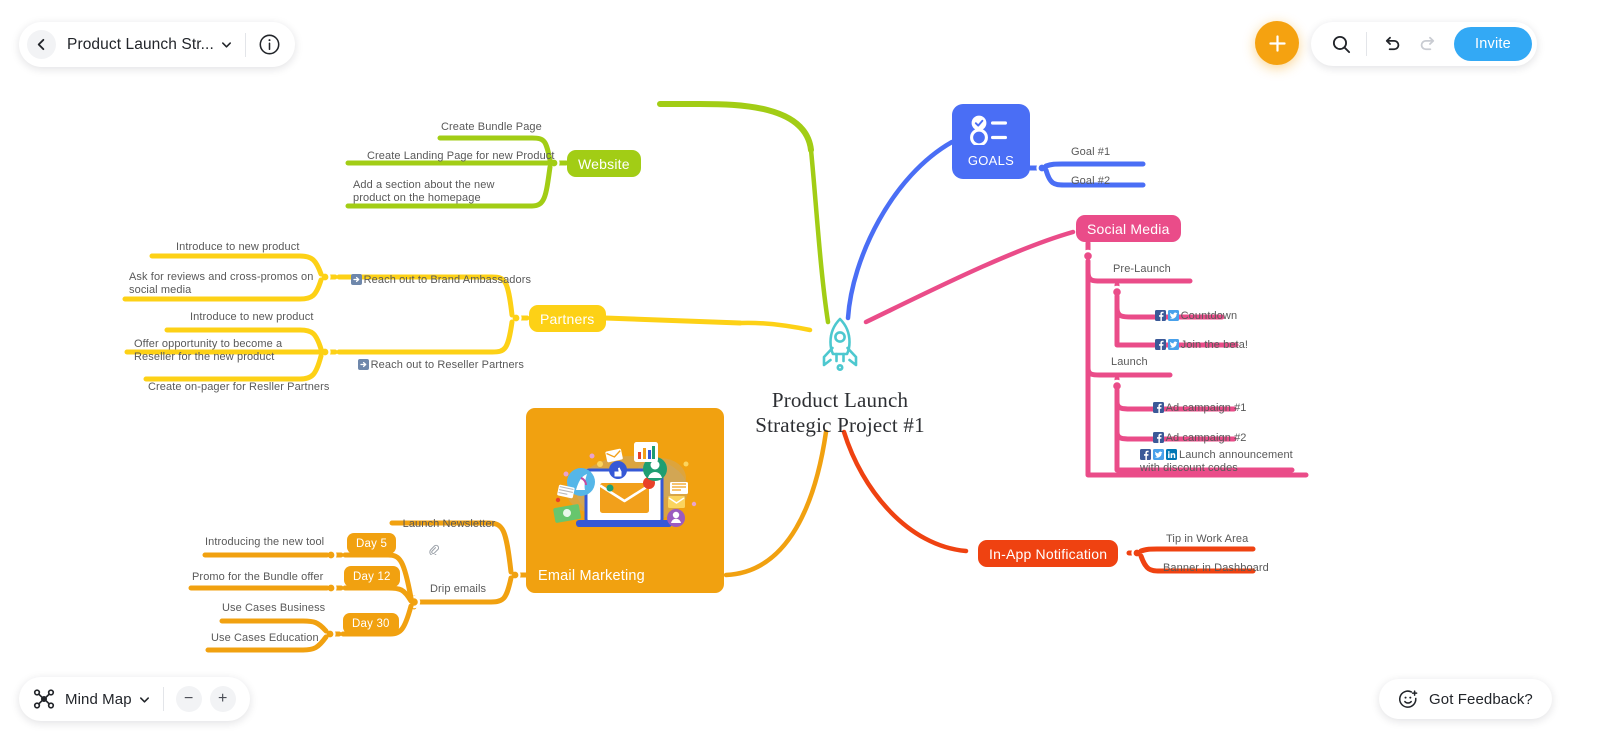 This screenshot has height=752, width=1600. What do you see at coordinates (1206, 408) in the screenshot?
I see `node-ad-campaign-1-label: Ad campaign #1` at bounding box center [1206, 408].